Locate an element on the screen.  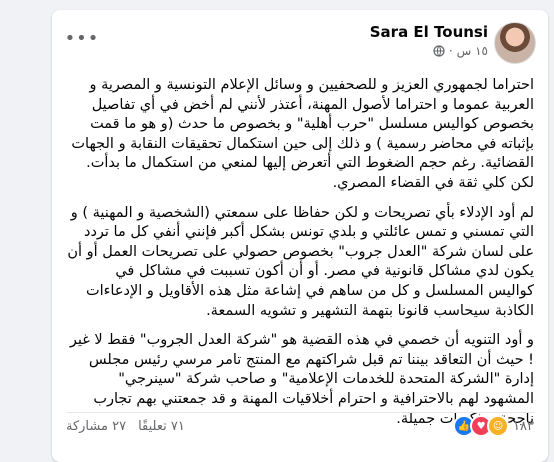
reaction-count: ١٨٣ is located at coordinates (523, 426).